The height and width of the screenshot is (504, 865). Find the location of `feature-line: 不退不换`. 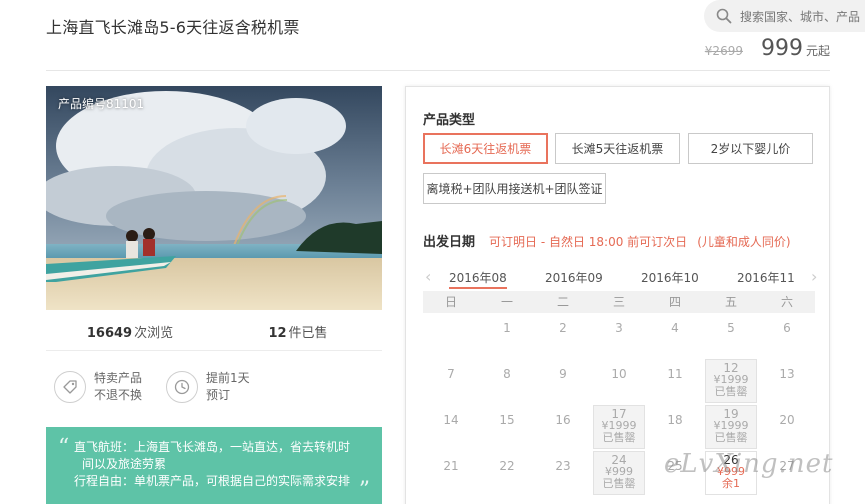

feature-line: 不退不换 is located at coordinates (118, 395).